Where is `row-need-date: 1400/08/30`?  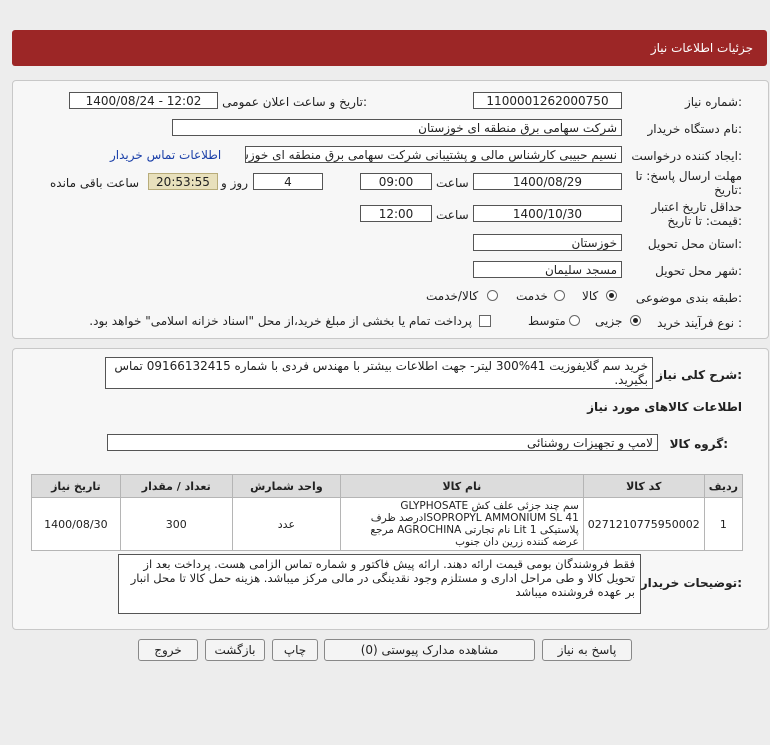 row-need-date: 1400/08/30 is located at coordinates (76, 524).